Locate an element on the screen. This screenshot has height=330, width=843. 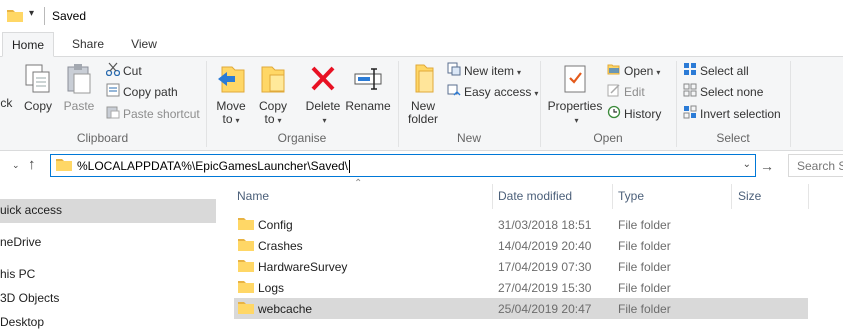
move-to-label-1: Move is located at coordinates (231, 106).